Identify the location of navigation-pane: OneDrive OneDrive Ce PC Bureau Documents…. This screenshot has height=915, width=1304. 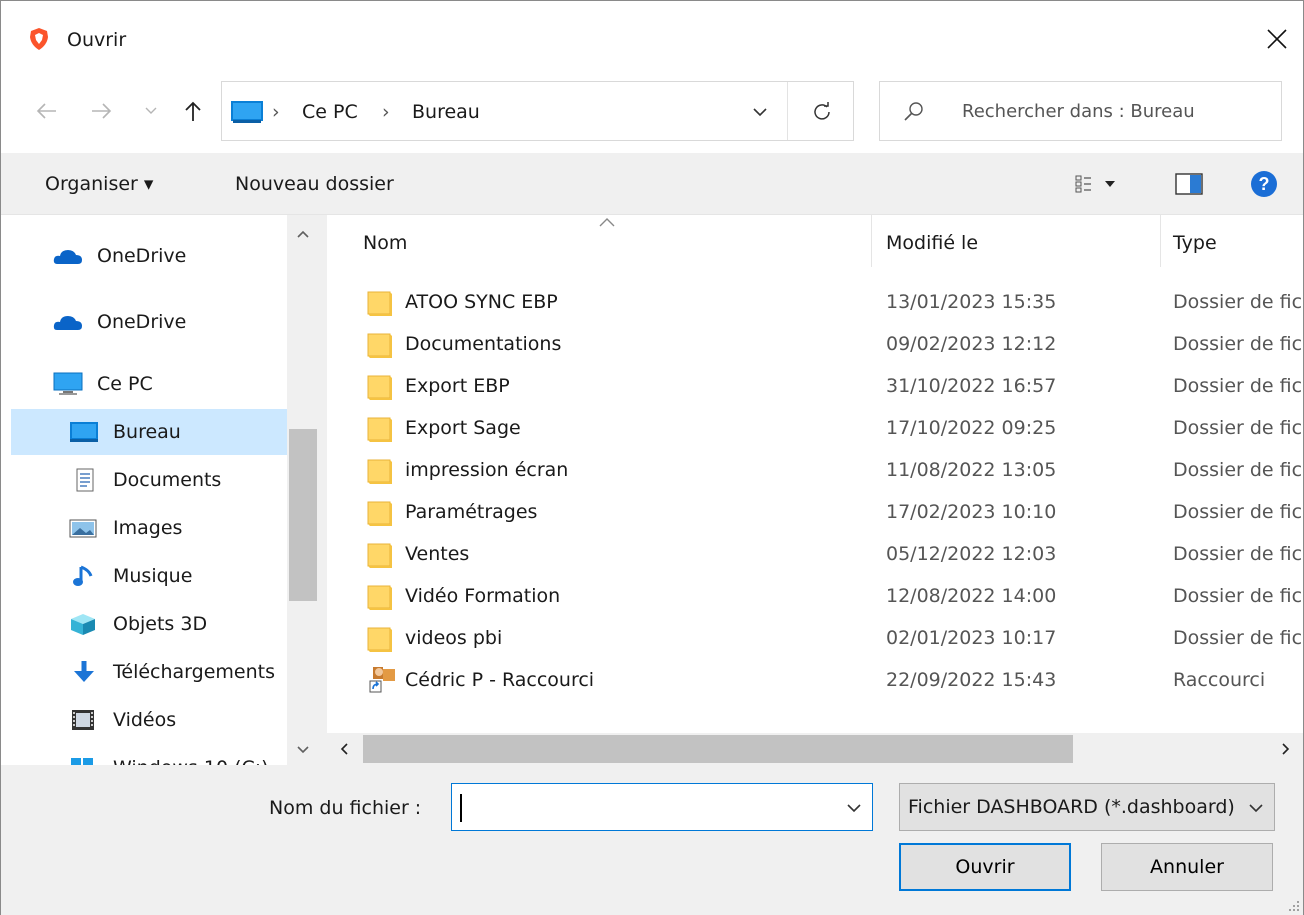
(160, 490).